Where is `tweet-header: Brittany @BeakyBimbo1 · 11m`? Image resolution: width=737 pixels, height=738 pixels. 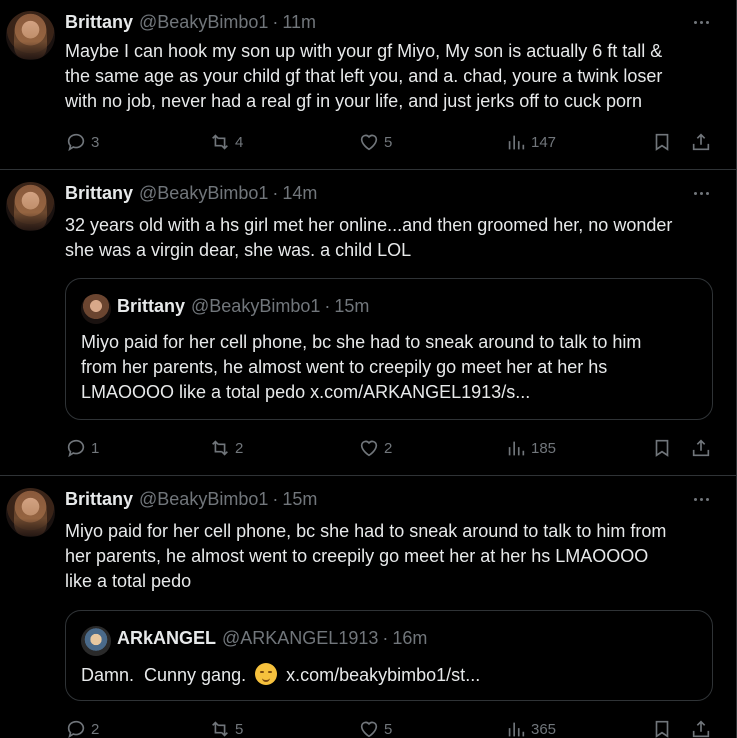
tweet-header: Brittany @BeakyBimbo1 · 11m is located at coordinates (190, 23).